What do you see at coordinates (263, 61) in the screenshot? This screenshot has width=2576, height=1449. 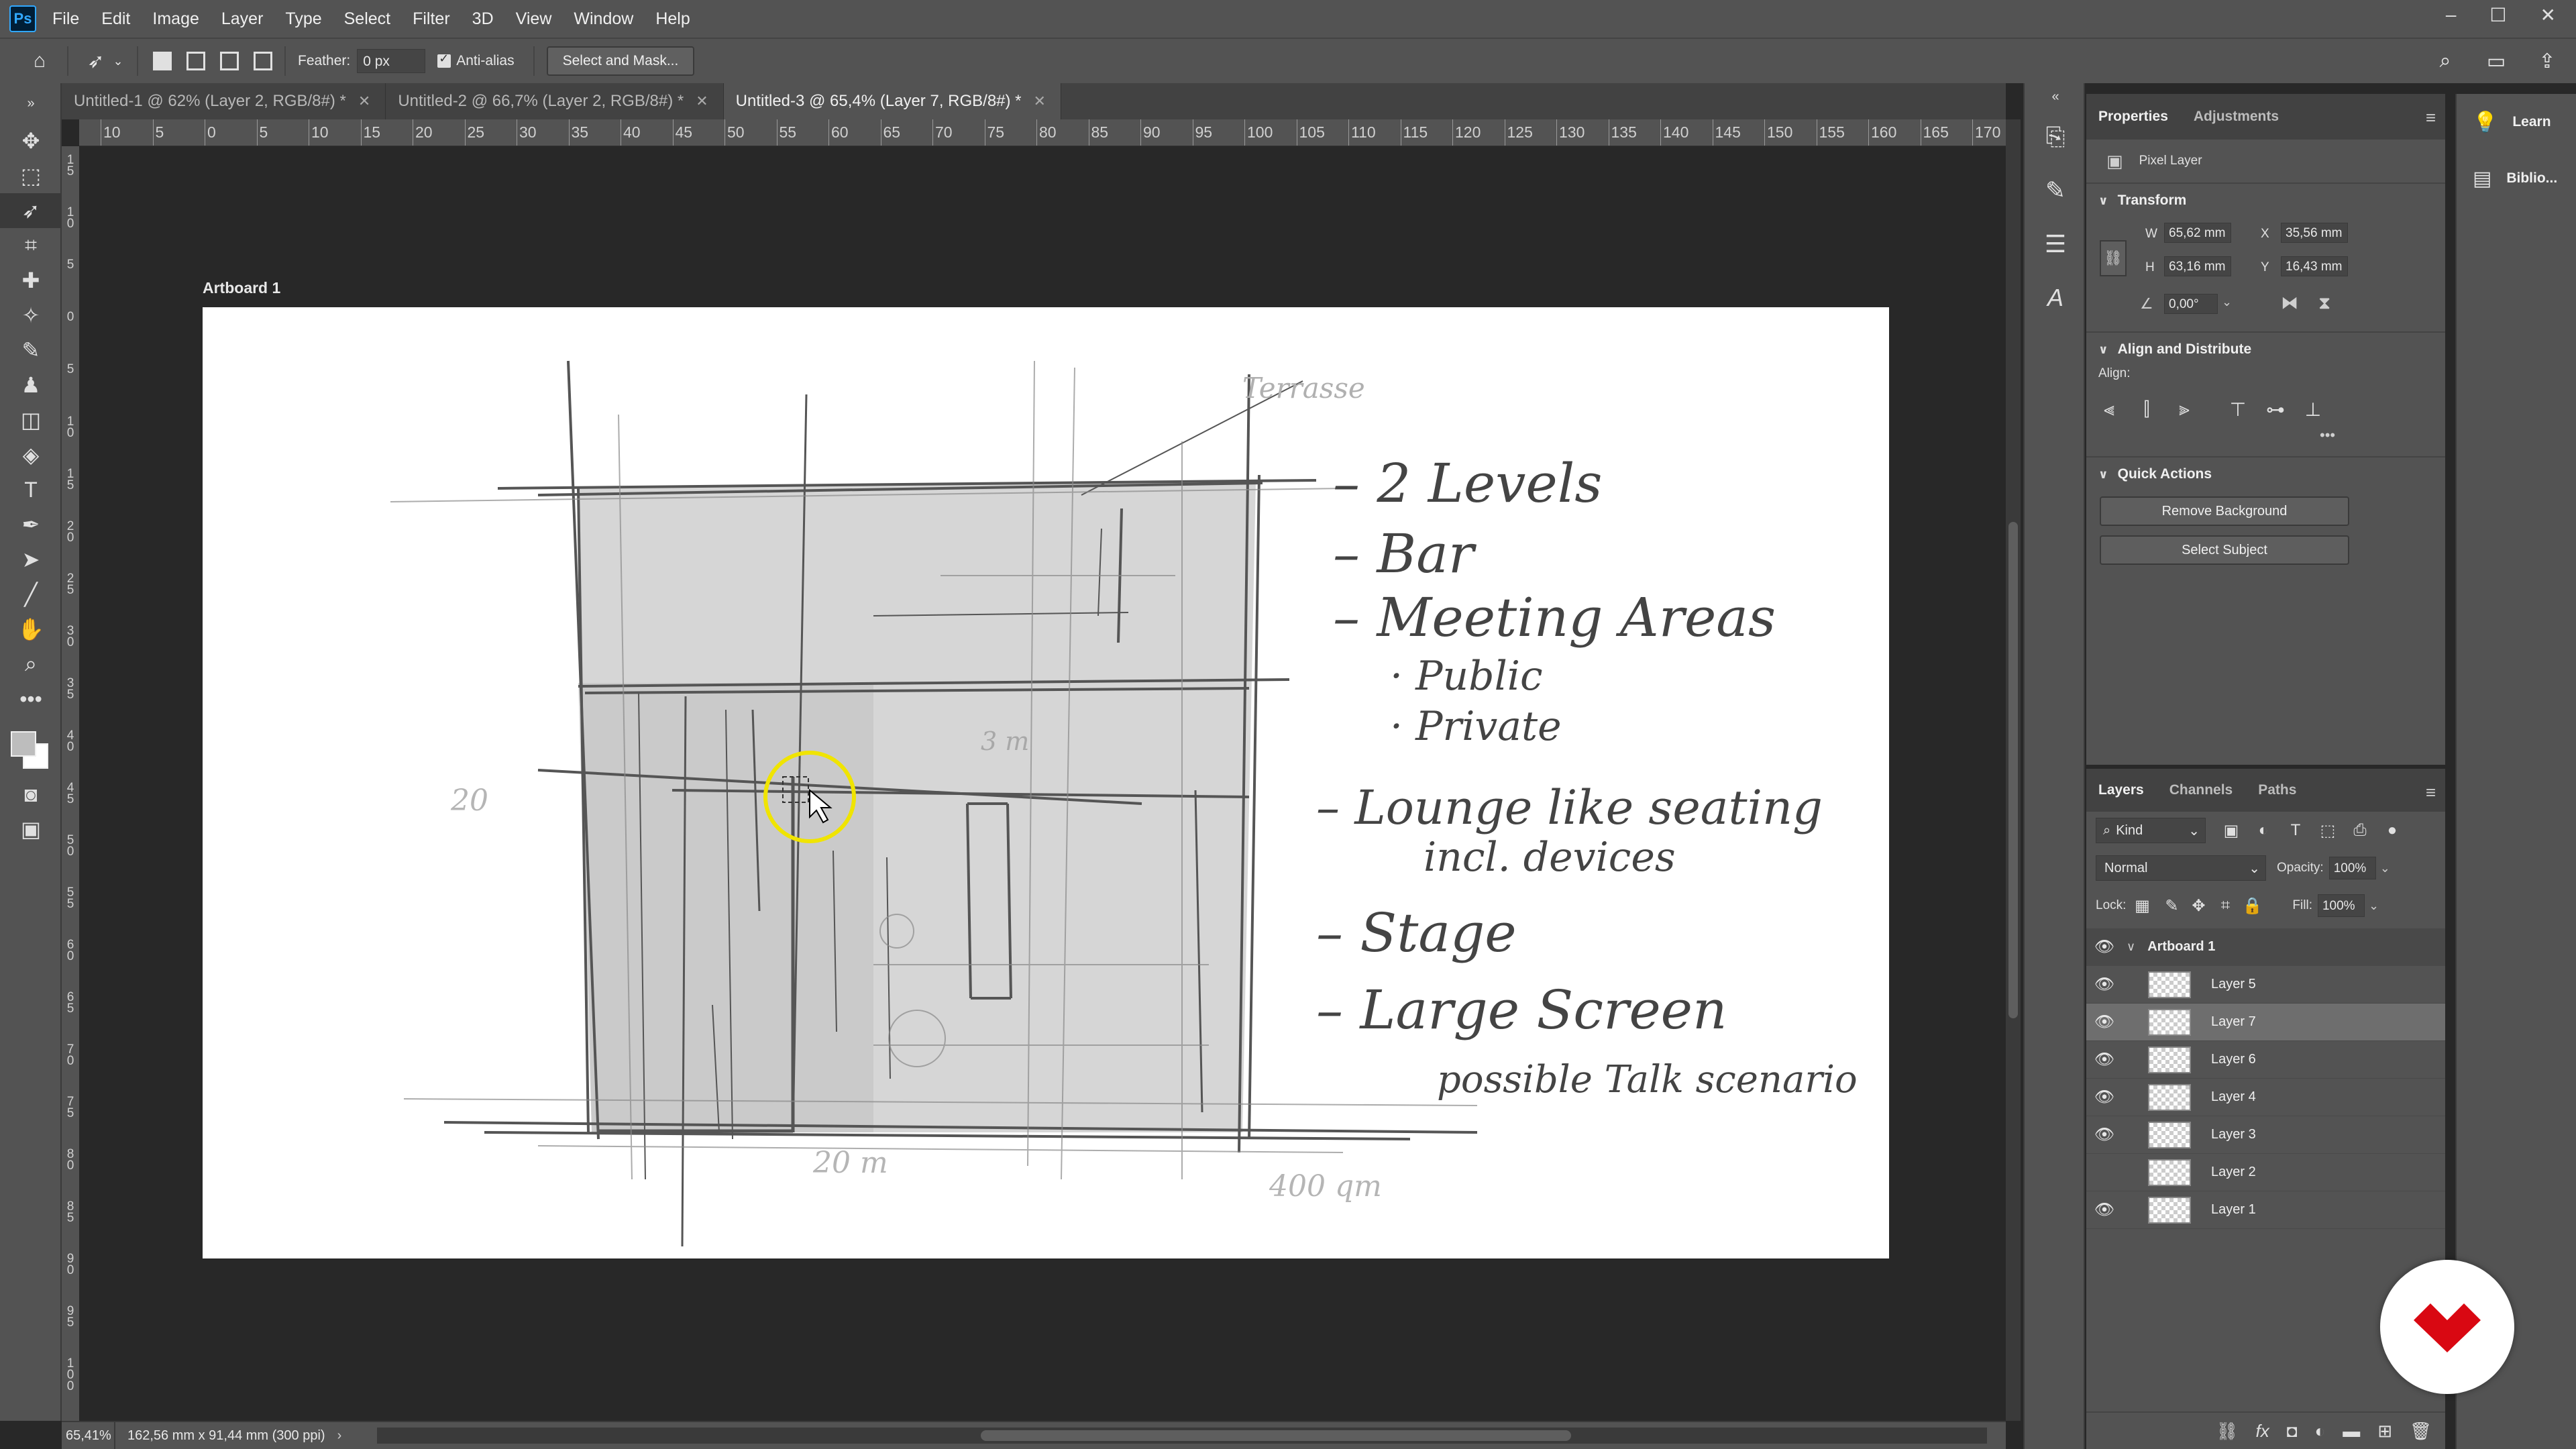 I see `intersect-selection-icon` at bounding box center [263, 61].